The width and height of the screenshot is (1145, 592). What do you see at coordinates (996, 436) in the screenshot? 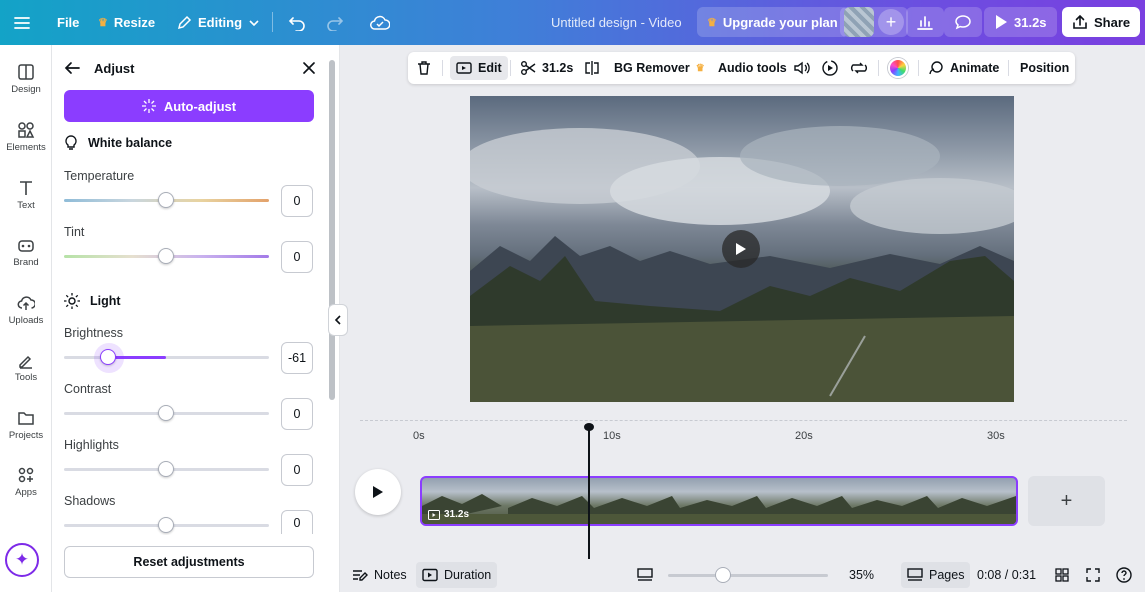
I see `tick-label: 30s` at bounding box center [996, 436].